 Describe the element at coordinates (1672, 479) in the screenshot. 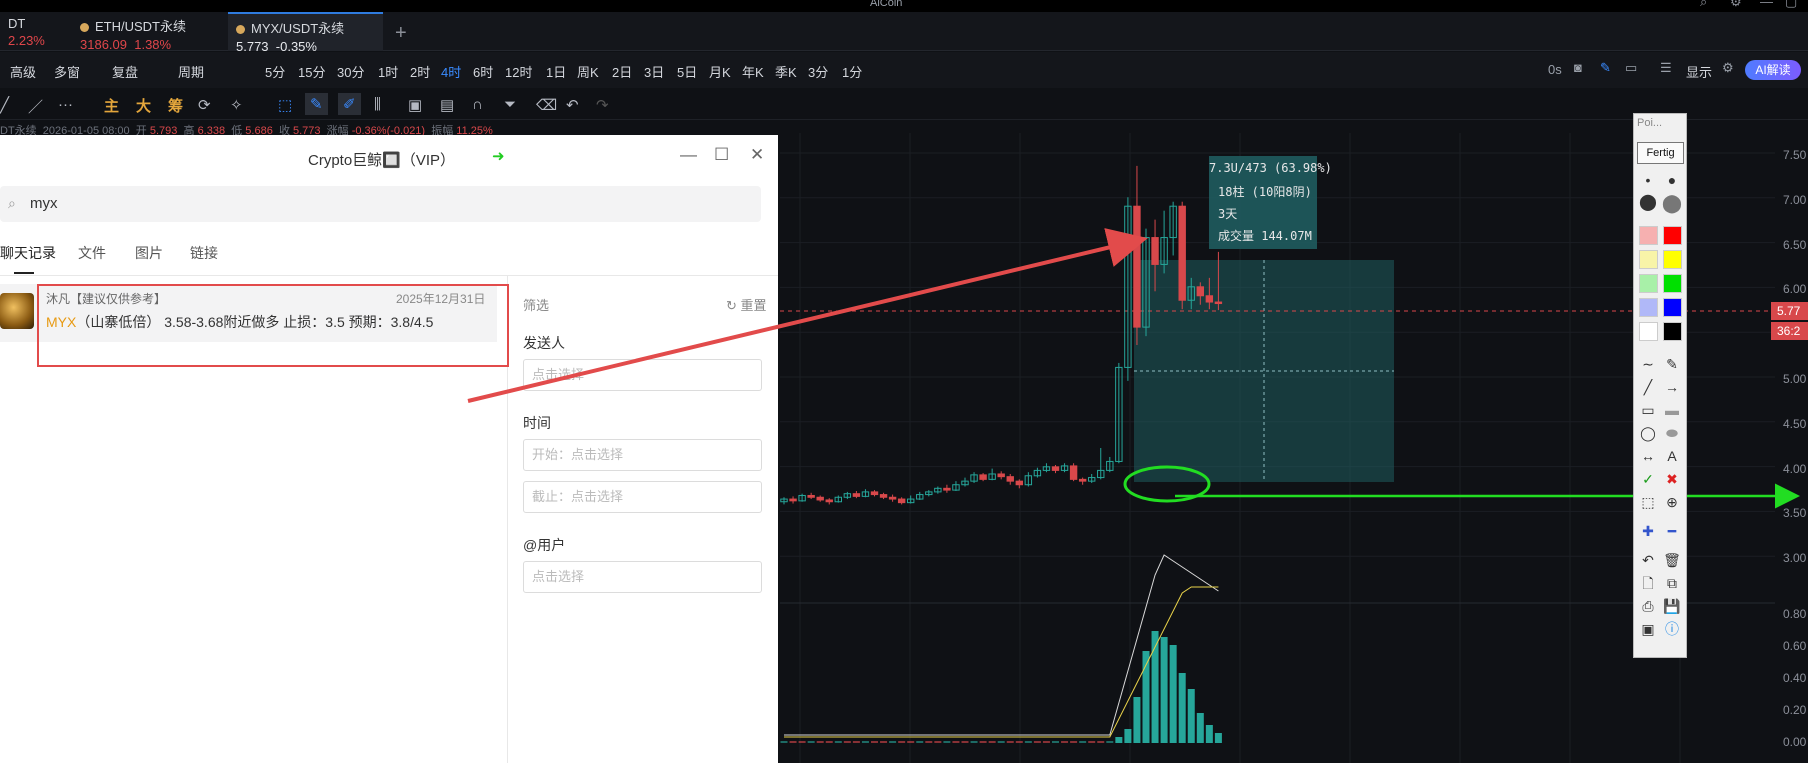

I see `cross-icon: ✖` at that location.